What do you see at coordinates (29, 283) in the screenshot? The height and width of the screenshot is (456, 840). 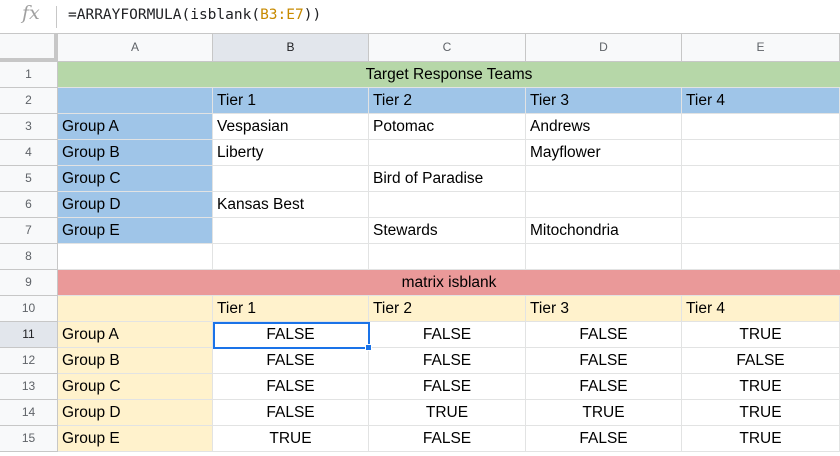 I see `row-header-9: 9` at bounding box center [29, 283].